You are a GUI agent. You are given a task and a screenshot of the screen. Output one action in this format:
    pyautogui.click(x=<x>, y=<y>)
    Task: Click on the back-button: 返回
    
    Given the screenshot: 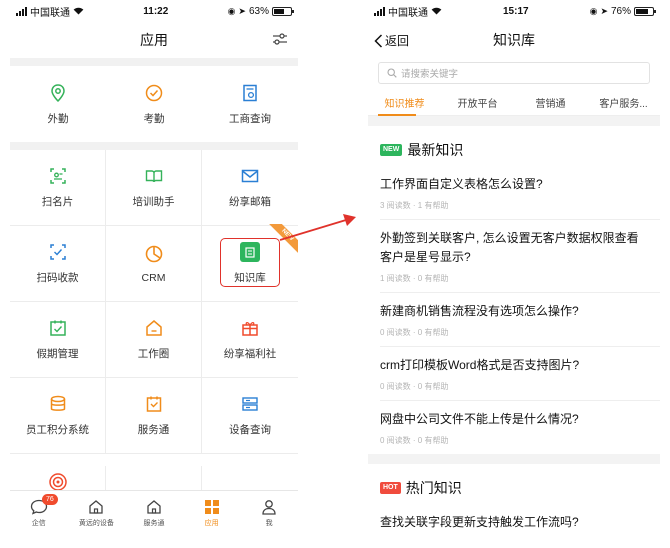 What is the action you would take?
    pyautogui.click(x=391, y=40)
    